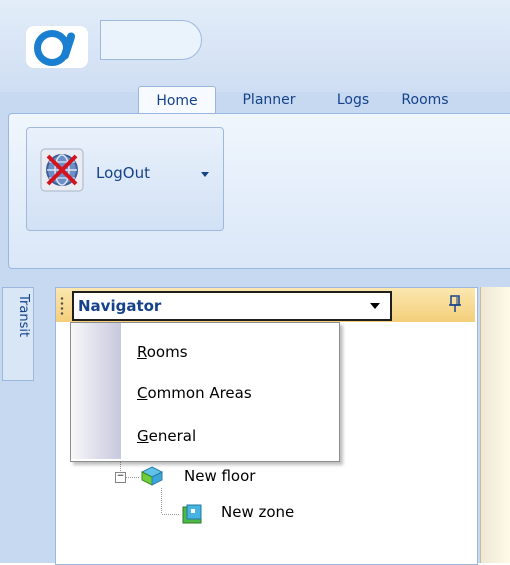  Describe the element at coordinates (143, 436) in the screenshot. I see `menu-mnemonic: G` at that location.